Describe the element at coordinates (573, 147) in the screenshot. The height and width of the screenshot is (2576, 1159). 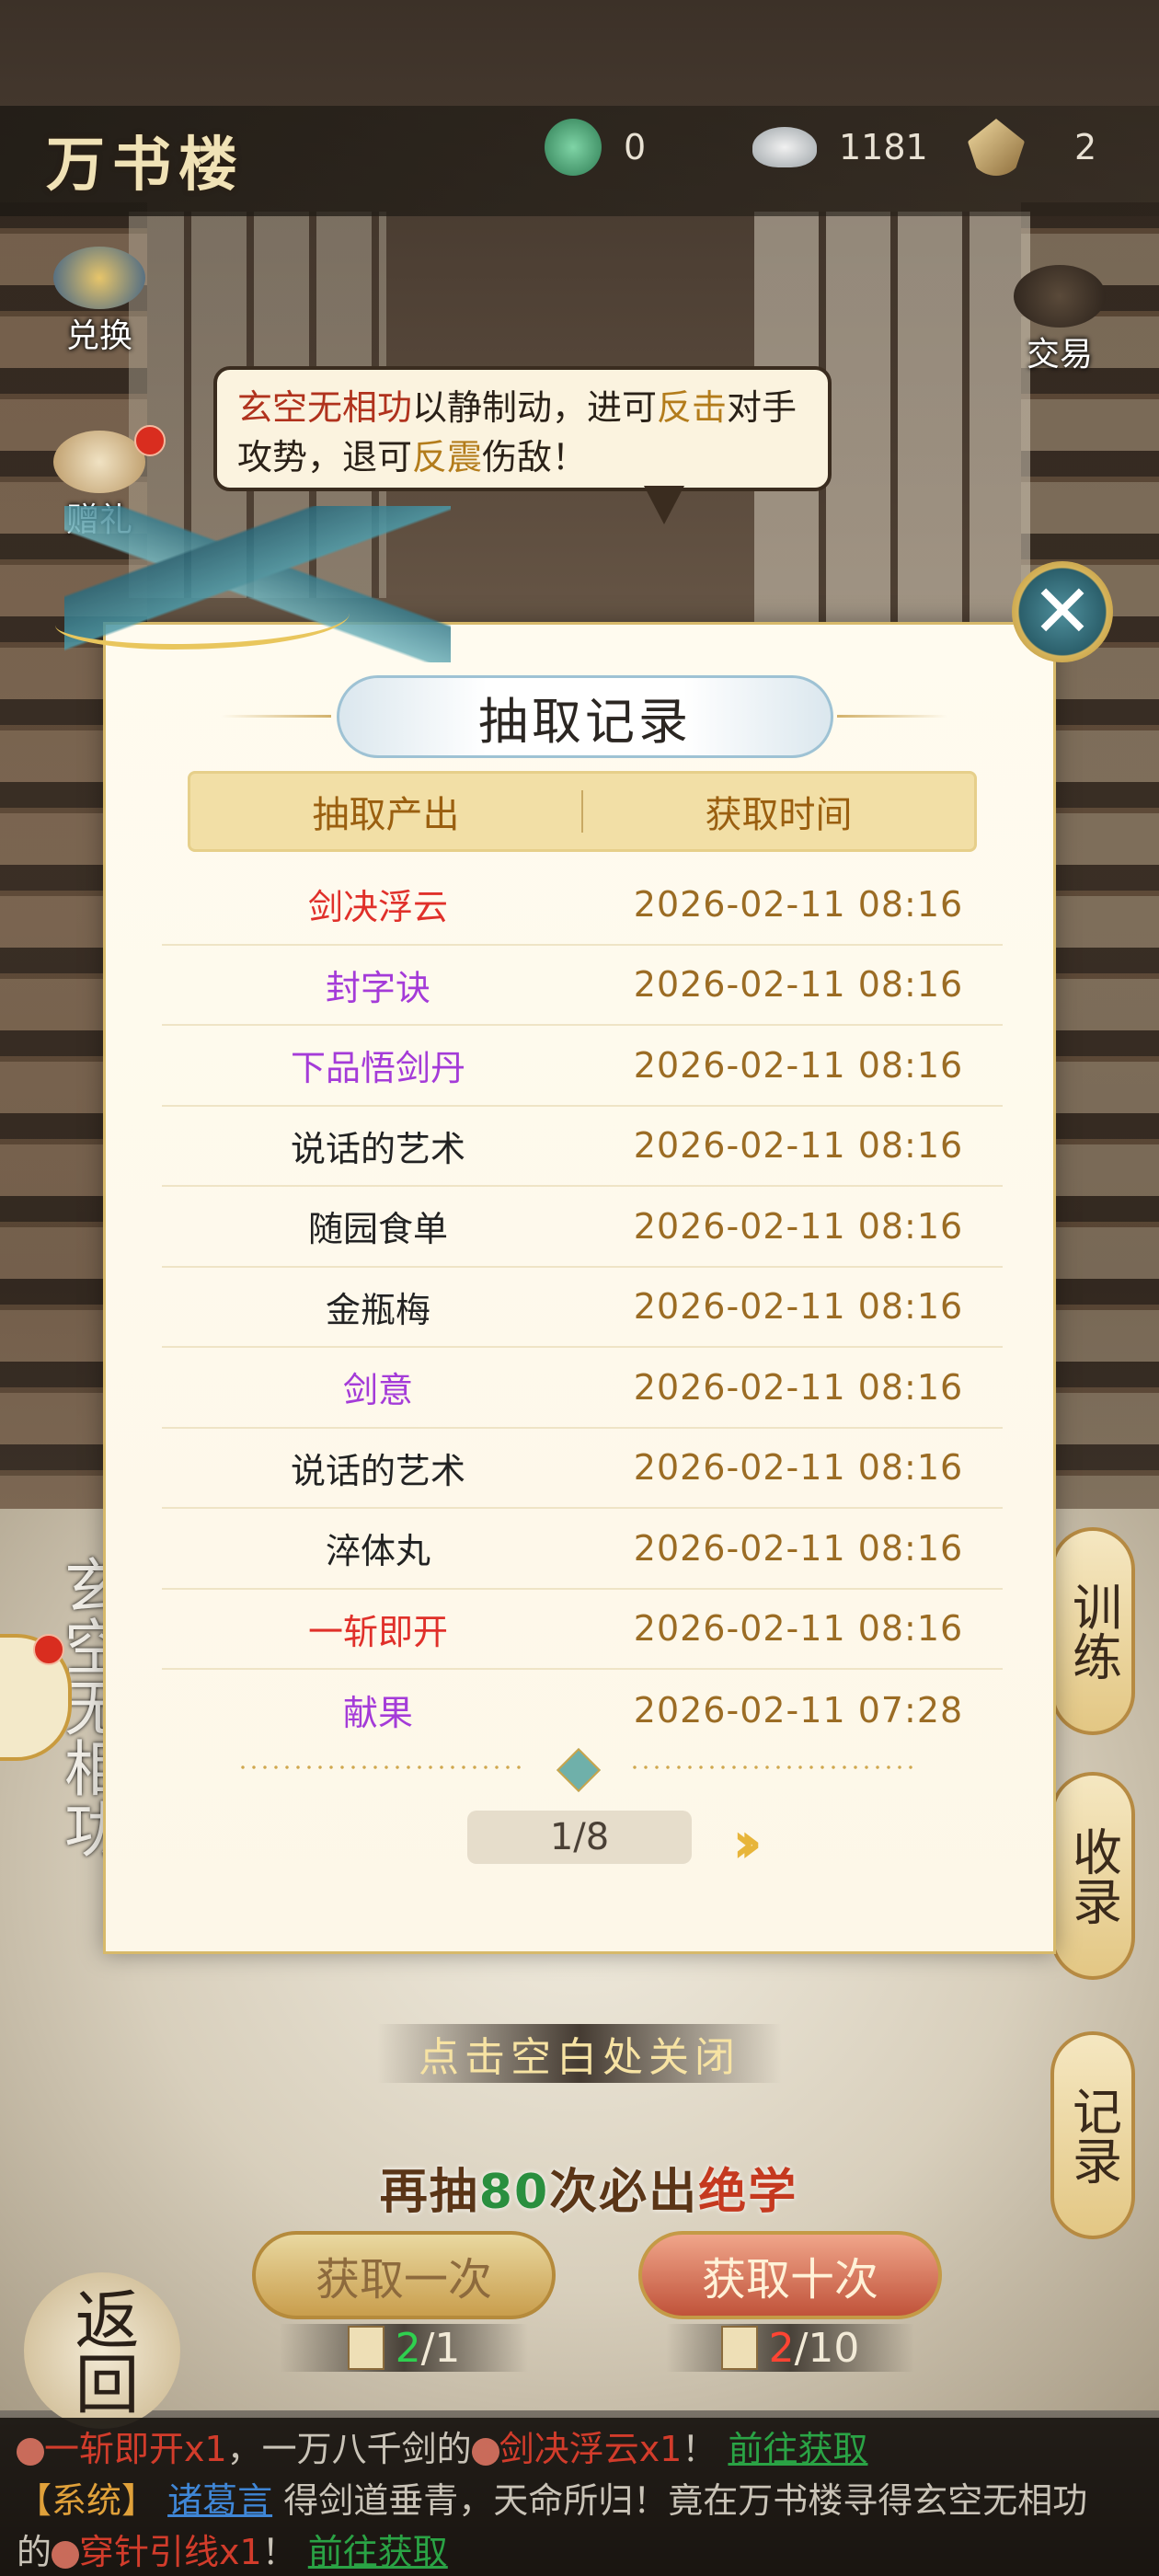
I see `jade-dragon-icon` at that location.